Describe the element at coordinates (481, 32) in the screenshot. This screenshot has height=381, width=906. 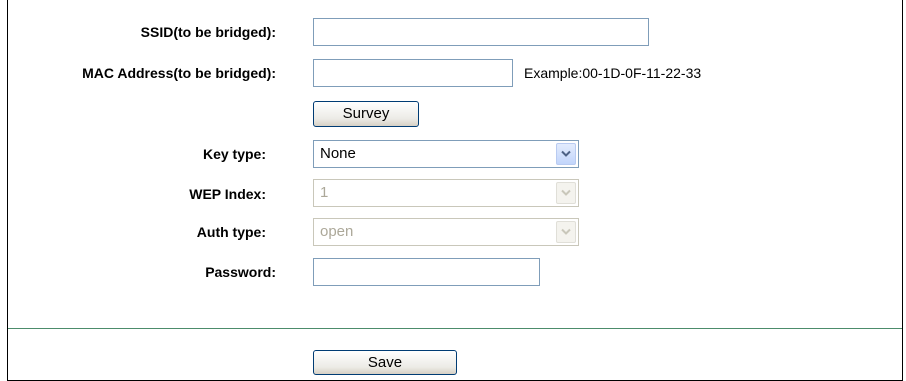
I see `ssid-input` at that location.